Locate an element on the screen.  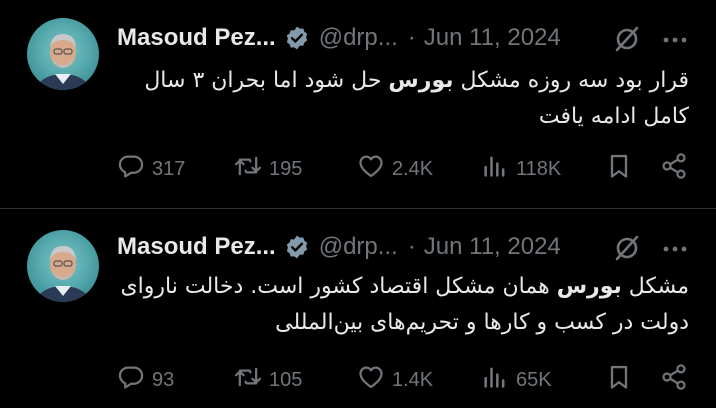
reply-count: 93 is located at coordinates (163, 379).